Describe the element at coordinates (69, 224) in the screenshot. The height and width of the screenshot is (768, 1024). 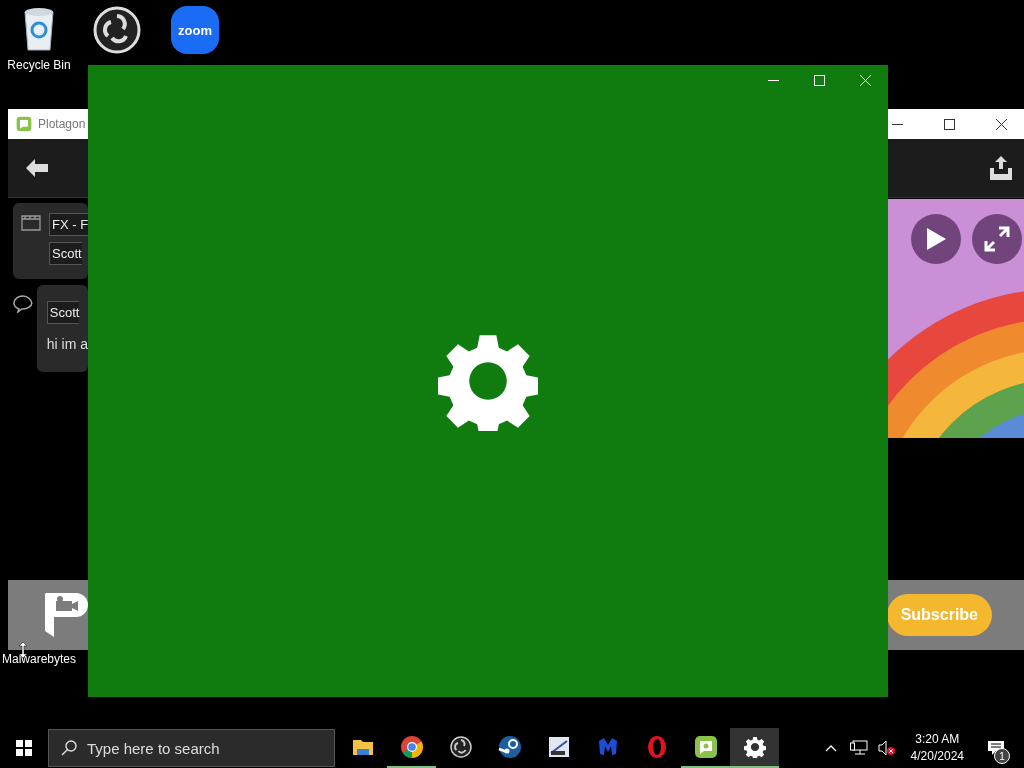
I see `script-field: FX - F` at that location.